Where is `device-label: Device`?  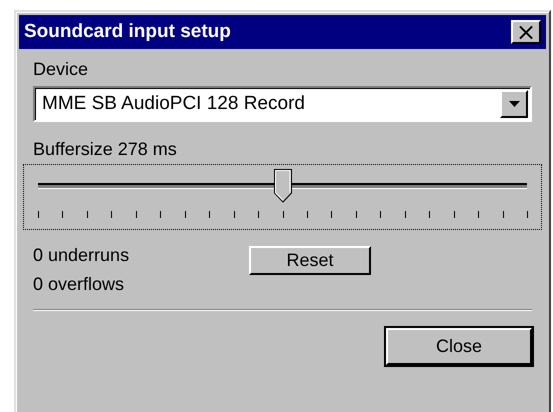
device-label: Device is located at coordinates (61, 69).